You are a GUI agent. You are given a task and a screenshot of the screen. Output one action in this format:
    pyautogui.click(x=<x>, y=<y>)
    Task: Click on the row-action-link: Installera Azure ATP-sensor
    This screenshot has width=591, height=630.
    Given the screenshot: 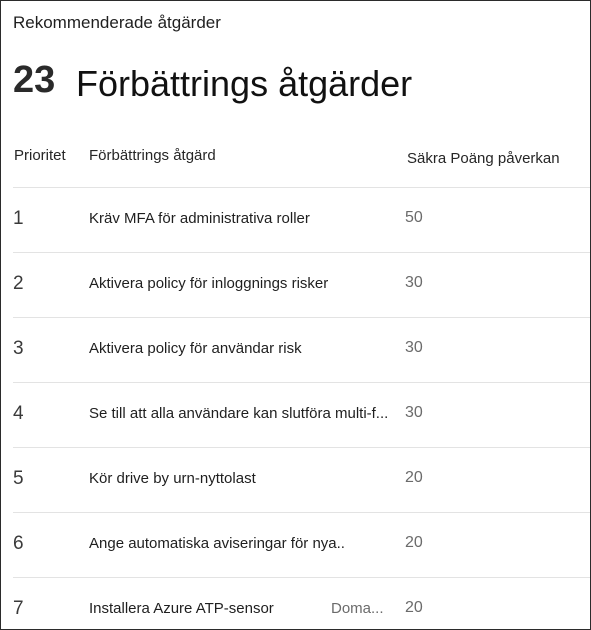 What is the action you would take?
    pyautogui.click(x=181, y=608)
    